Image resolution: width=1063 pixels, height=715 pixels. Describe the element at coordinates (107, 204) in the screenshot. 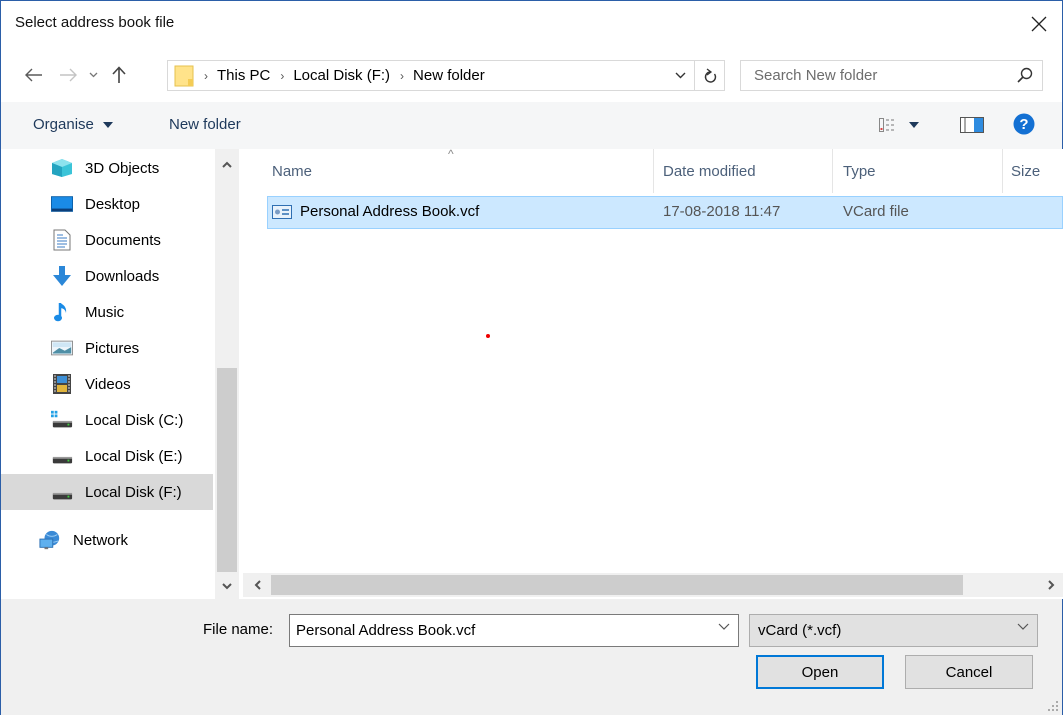

I see `sidebar-item-desktop: Desktop` at that location.